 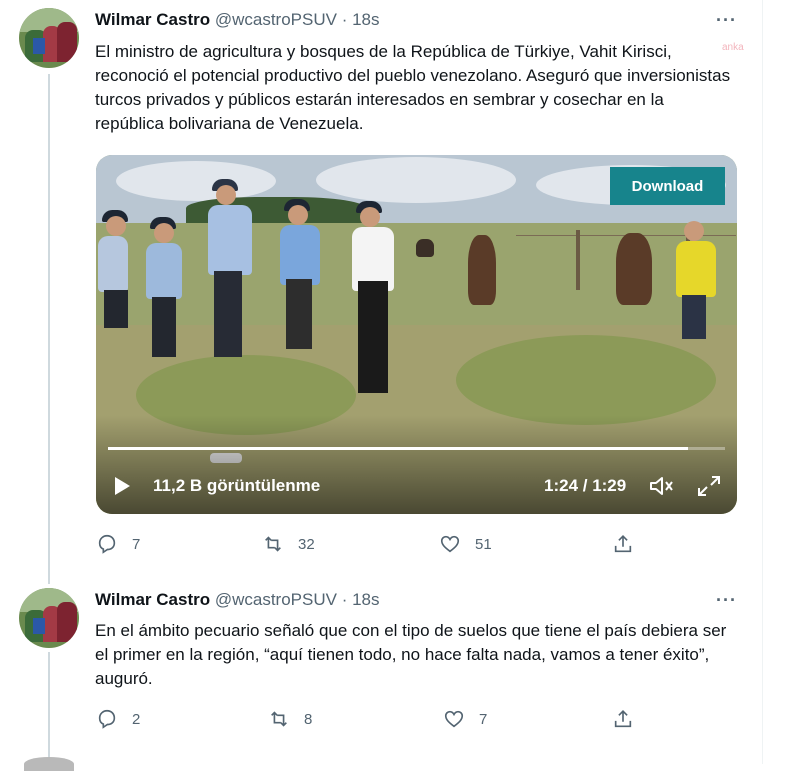 What do you see at coordinates (136, 544) in the screenshot?
I see `reply-count: 7` at bounding box center [136, 544].